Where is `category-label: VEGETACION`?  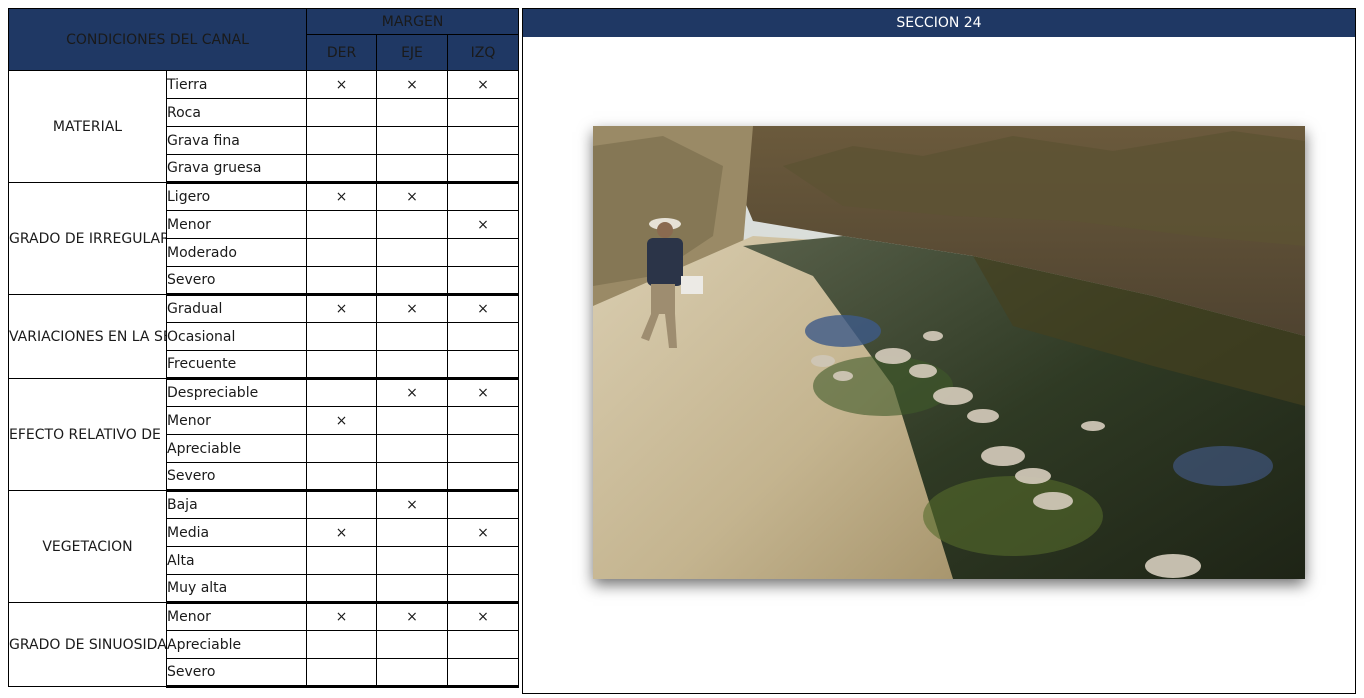 category-label: VEGETACION is located at coordinates (87, 546).